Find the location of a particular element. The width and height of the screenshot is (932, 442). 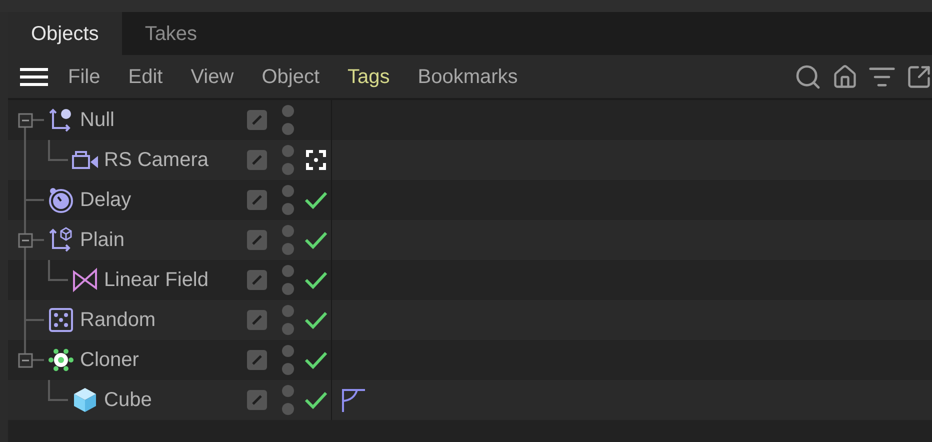

focus-target-icon is located at coordinates (316, 160).